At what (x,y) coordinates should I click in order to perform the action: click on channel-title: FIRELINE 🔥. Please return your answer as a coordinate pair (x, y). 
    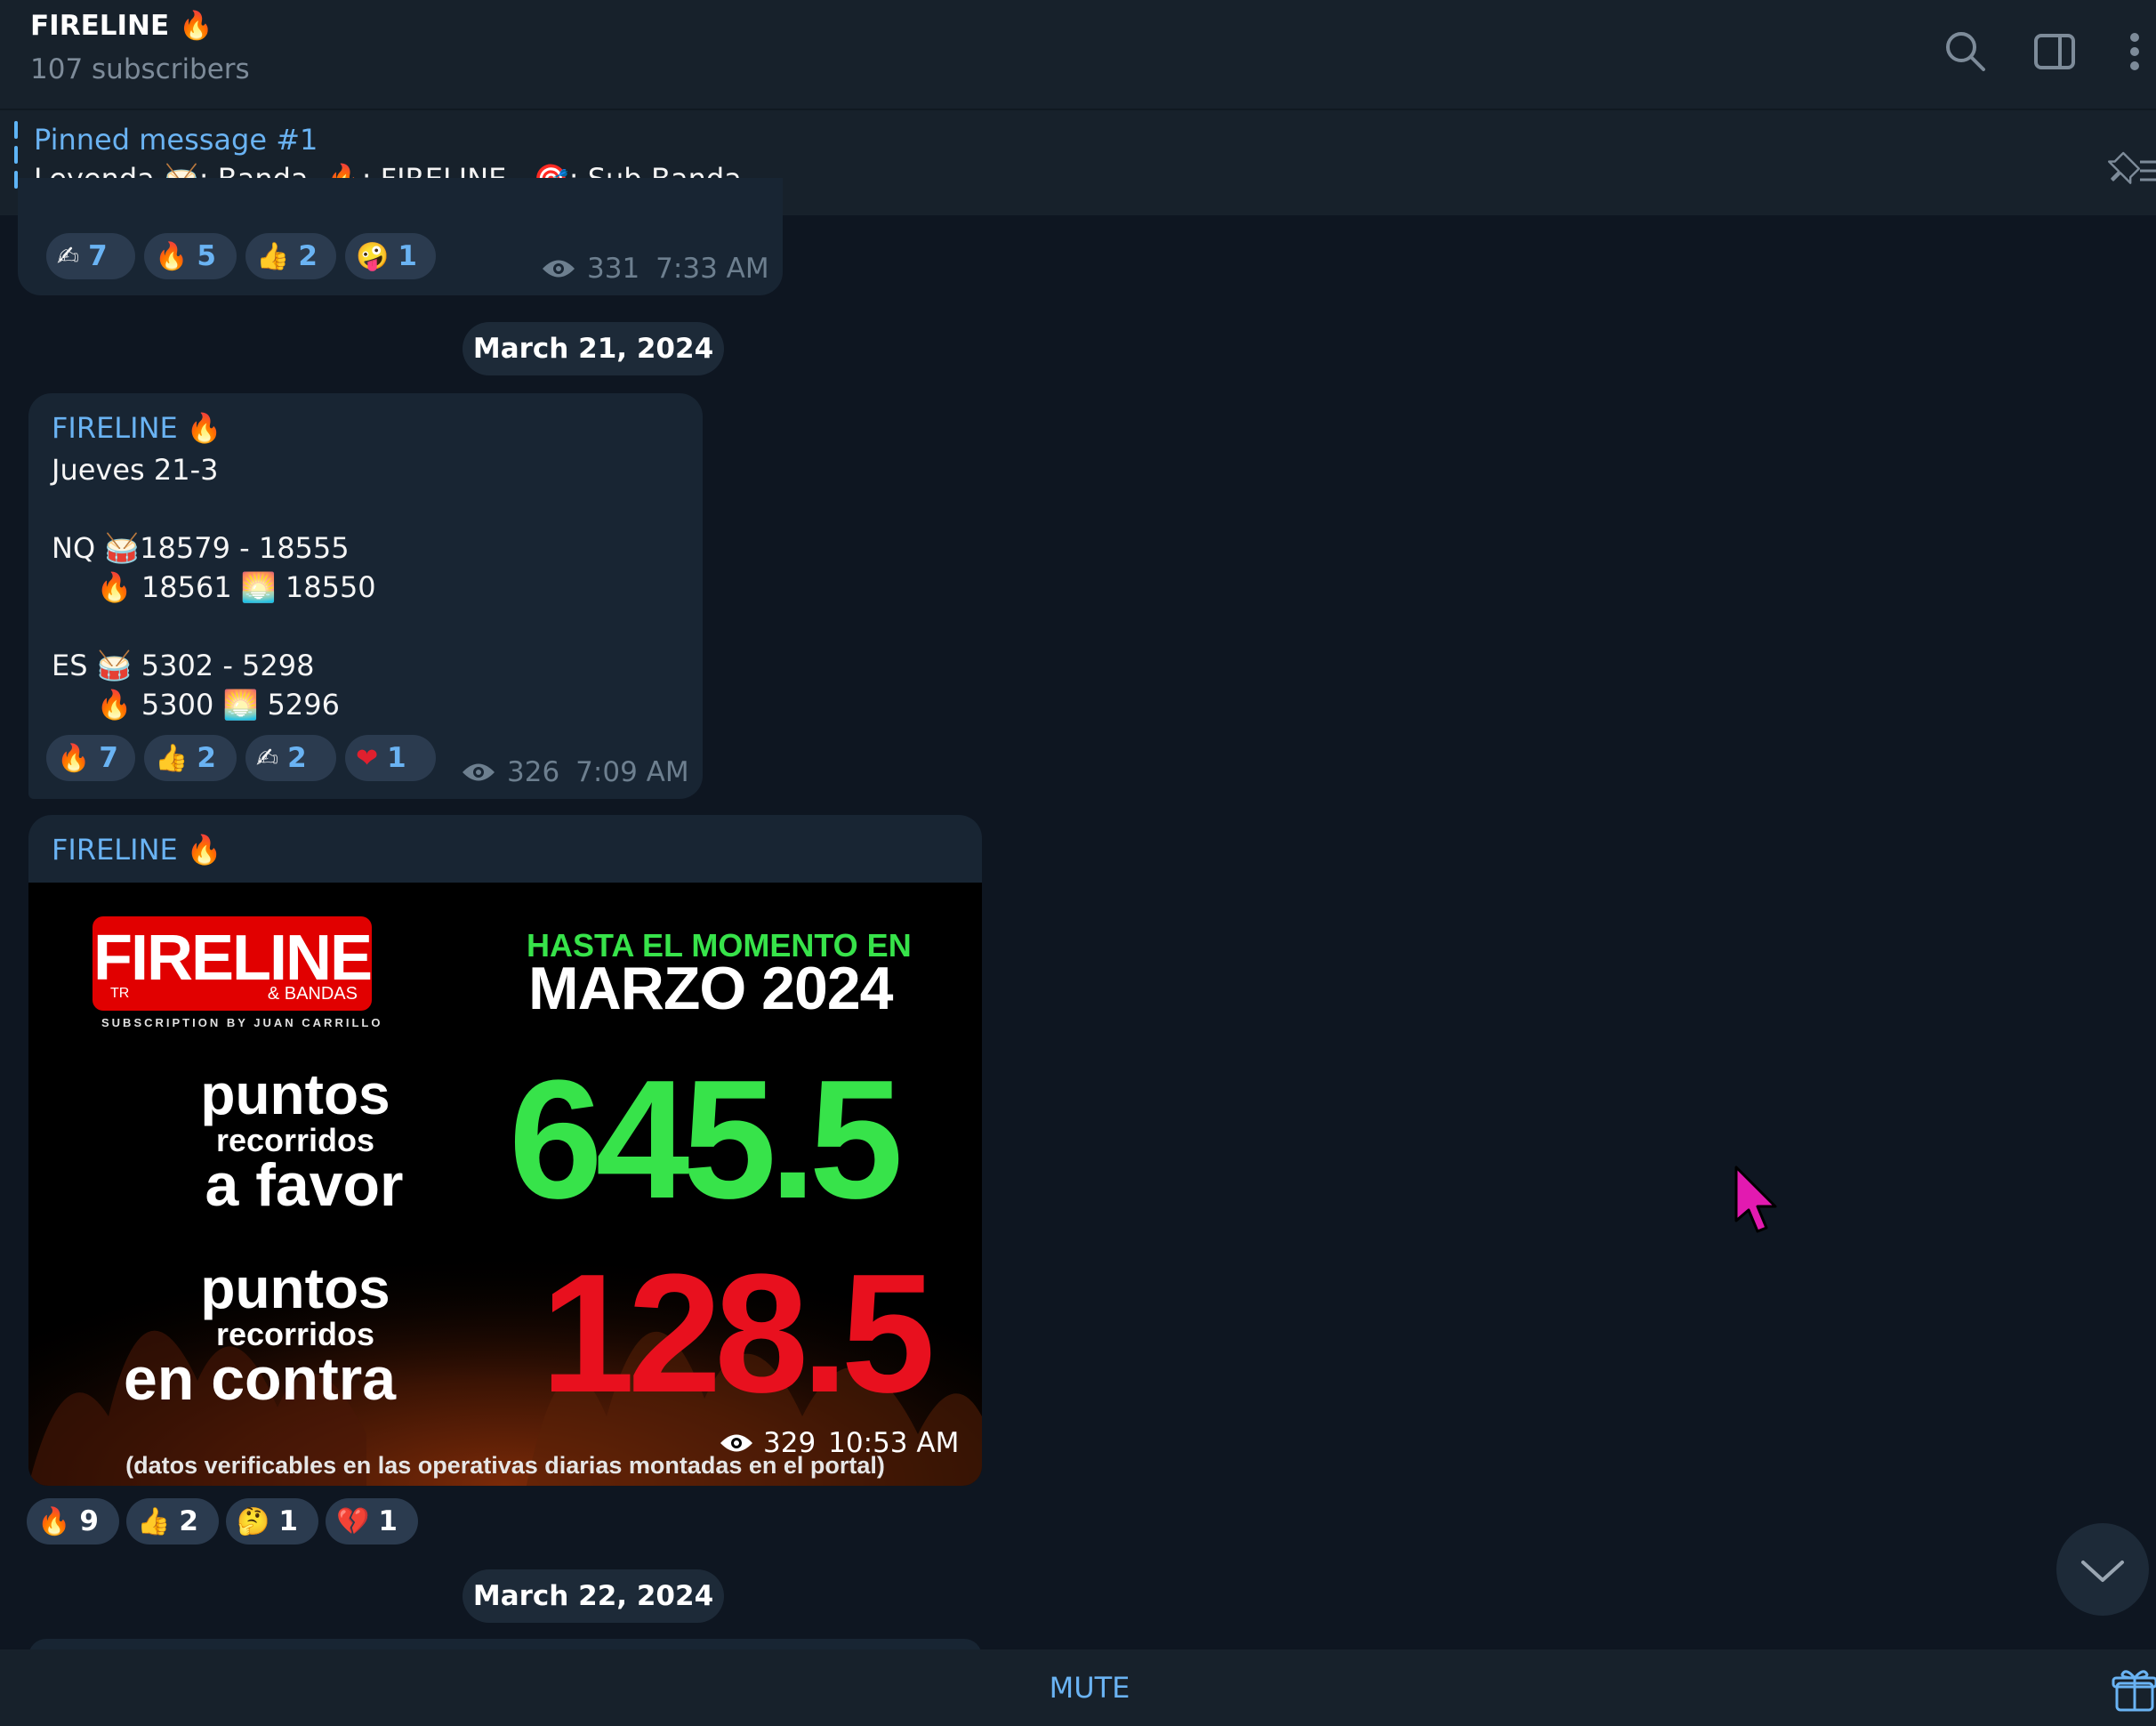
    Looking at the image, I should click on (122, 25).